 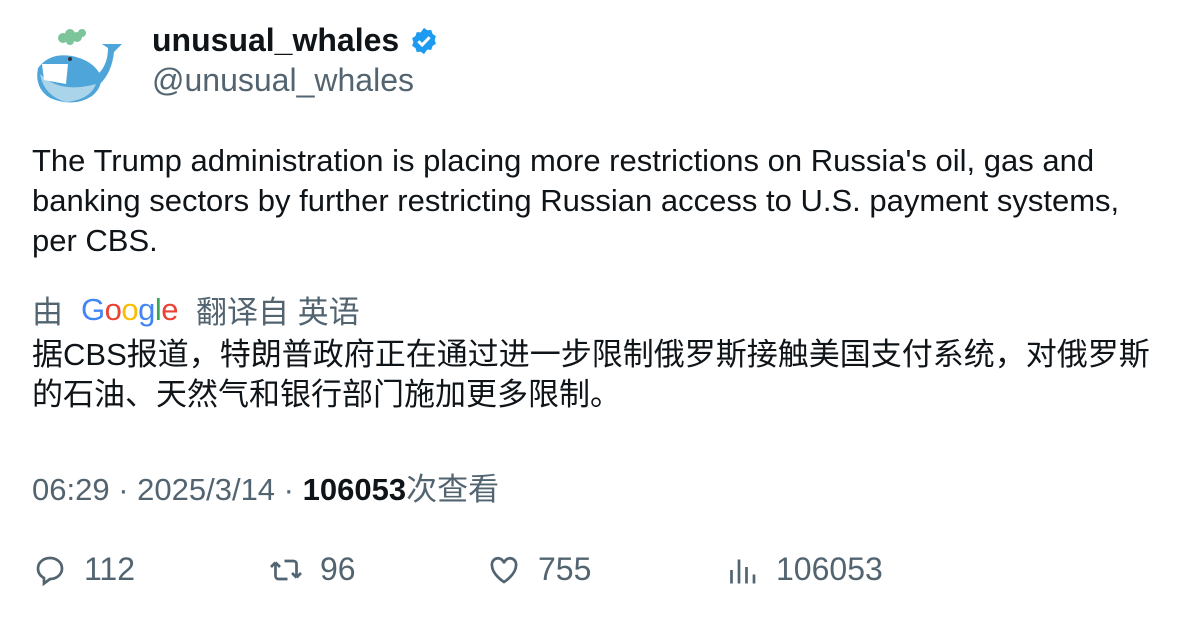 What do you see at coordinates (743, 571) in the screenshot?
I see `analytics-icon` at bounding box center [743, 571].